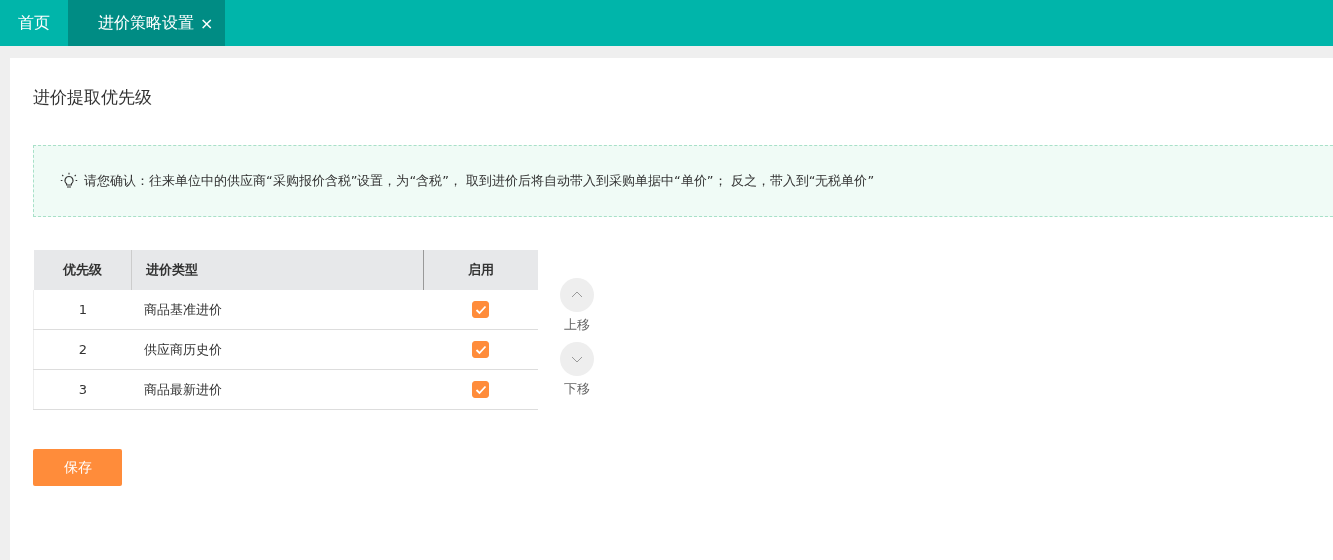 The width and height of the screenshot is (1333, 560). What do you see at coordinates (77, 467) in the screenshot?
I see `save-button: 保存` at bounding box center [77, 467].